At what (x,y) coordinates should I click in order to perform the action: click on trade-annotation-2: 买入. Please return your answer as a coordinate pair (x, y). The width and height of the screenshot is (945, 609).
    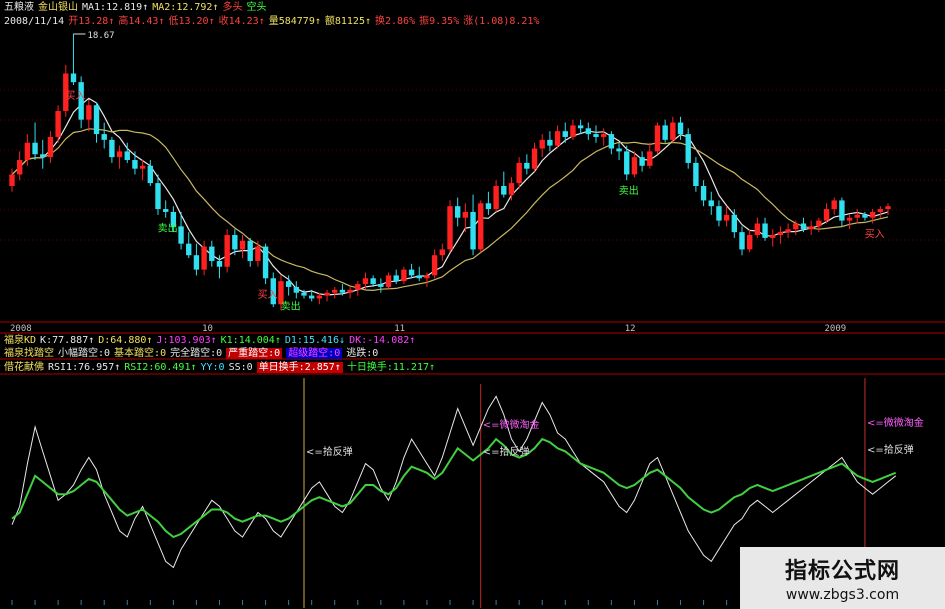
    Looking at the image, I should click on (268, 295).